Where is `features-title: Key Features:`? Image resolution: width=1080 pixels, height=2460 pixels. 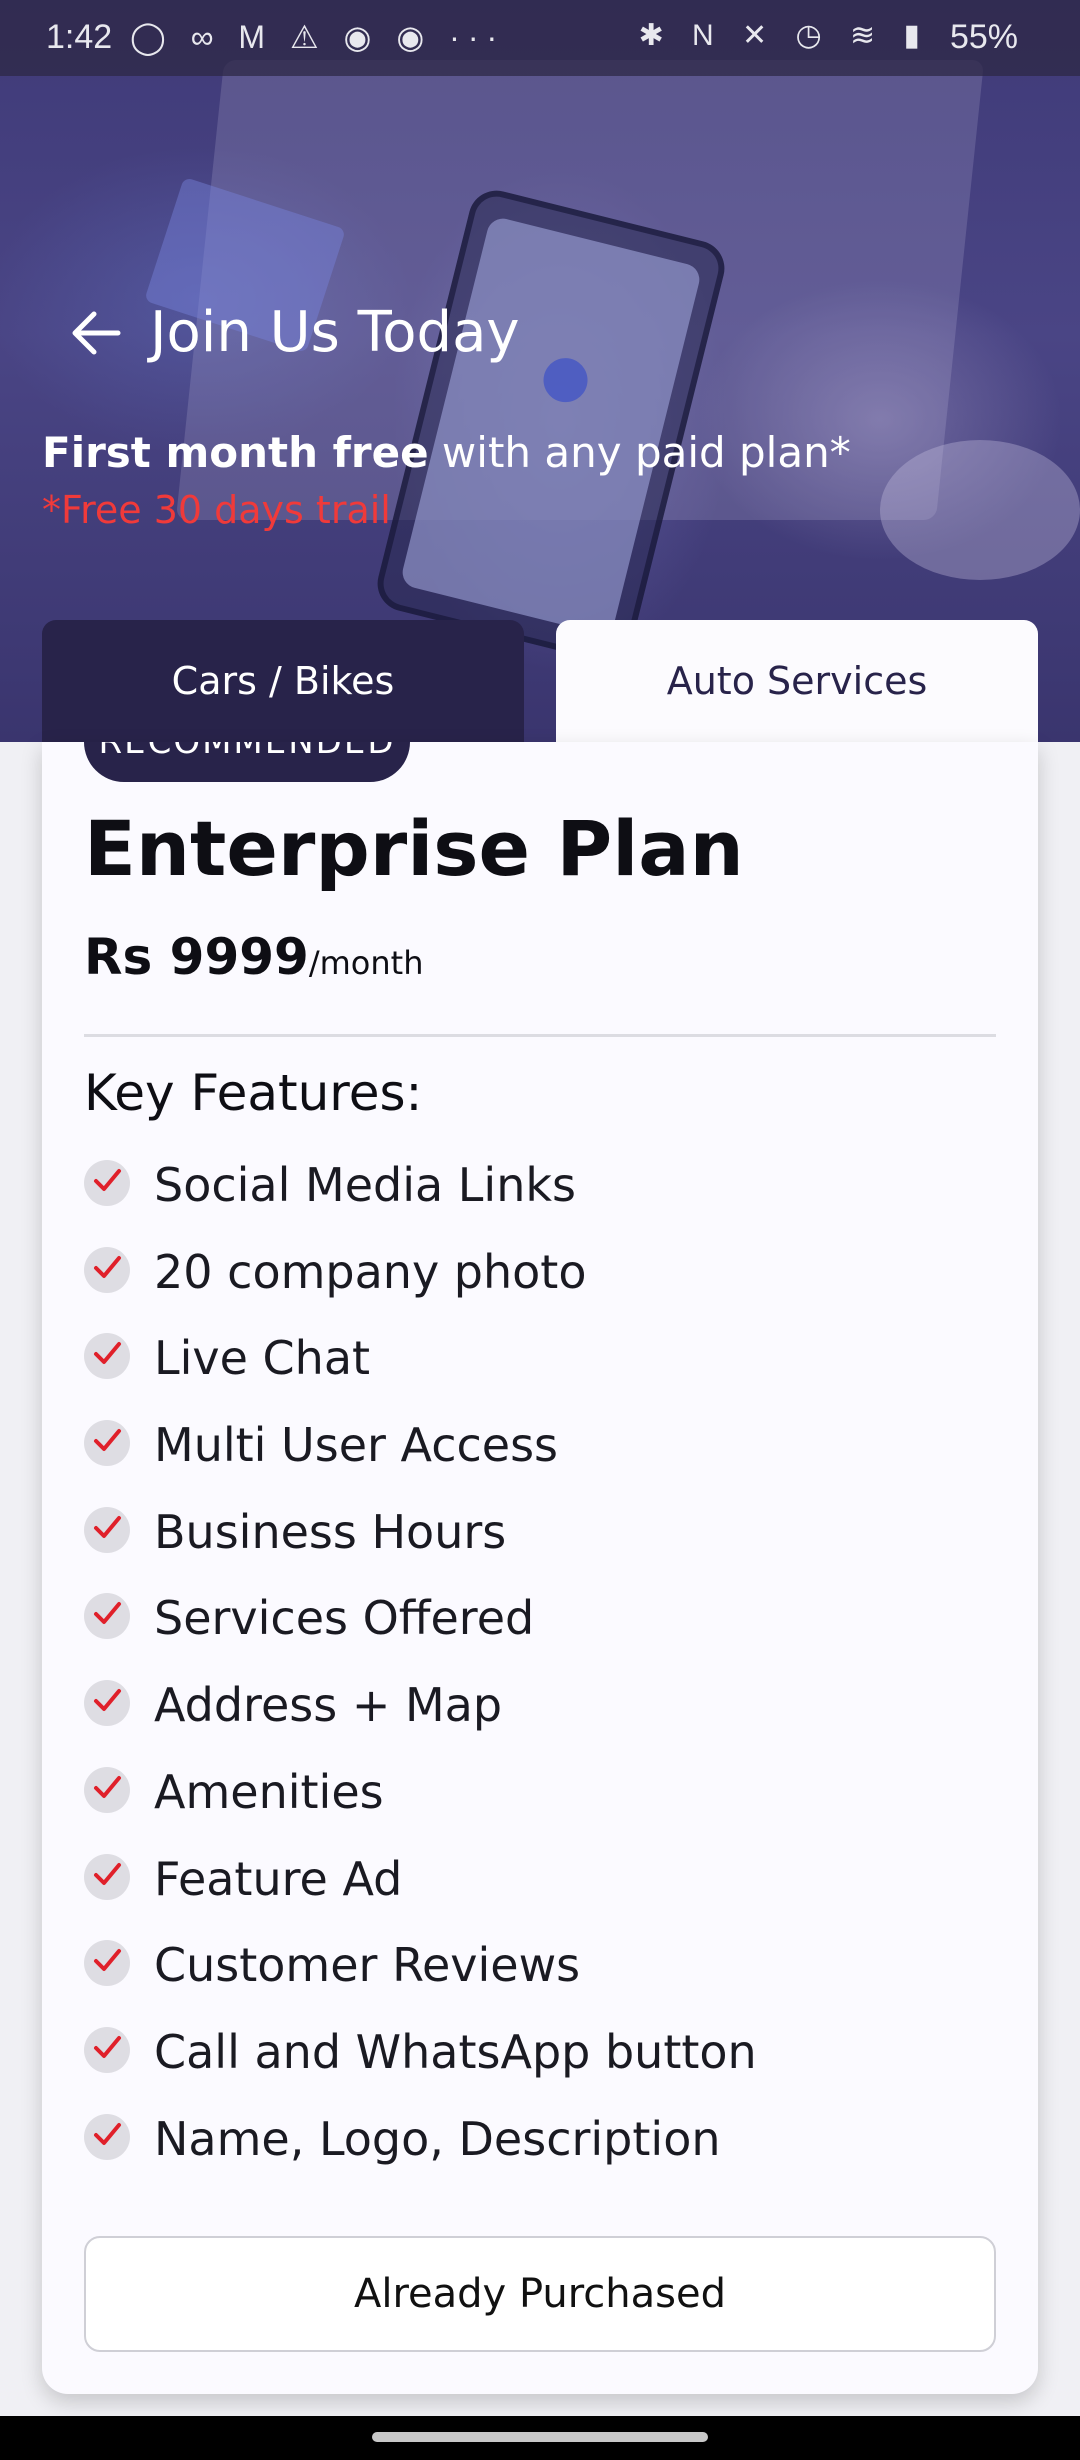
features-title: Key Features: is located at coordinates (253, 1093).